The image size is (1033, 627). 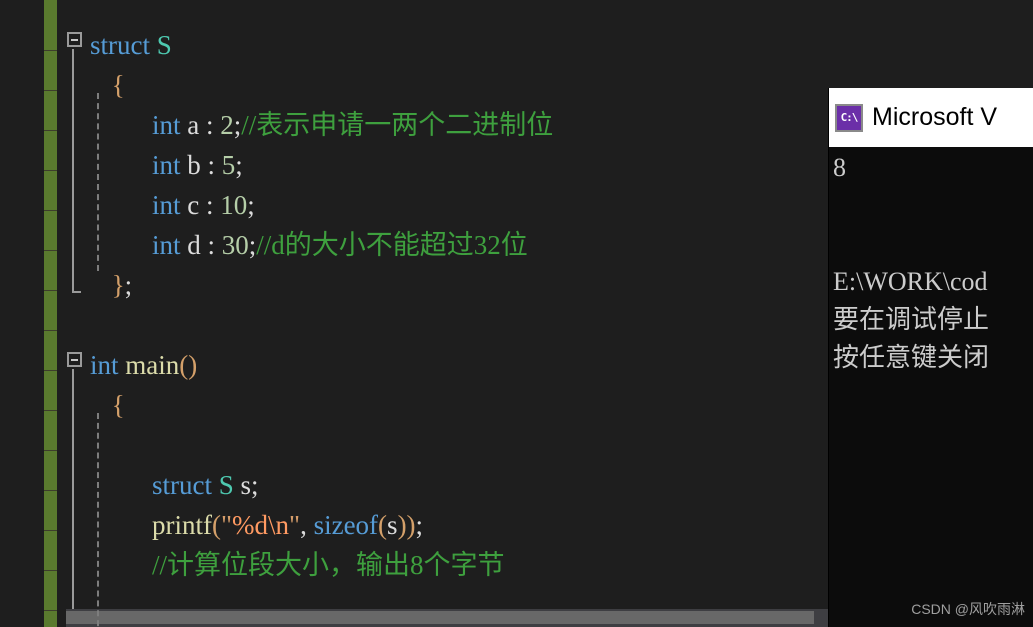 I want to click on code-line-1: struct S, so click(x=131, y=45).